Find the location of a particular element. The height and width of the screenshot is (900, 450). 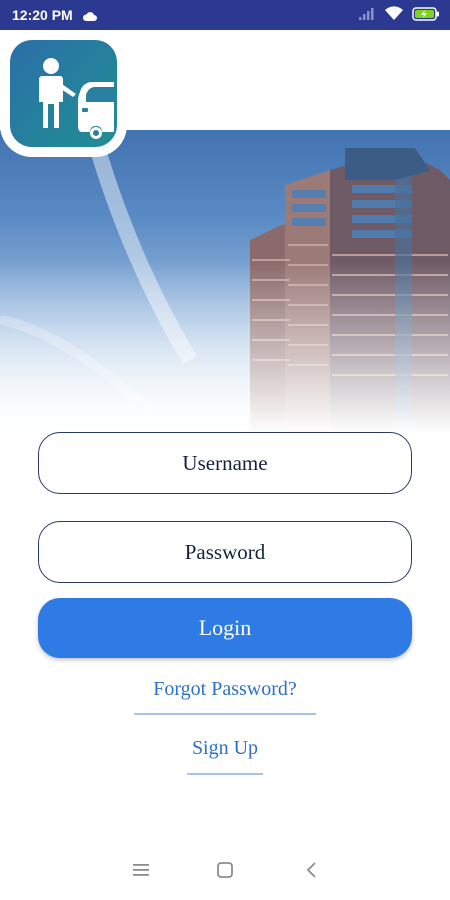

signal-icon is located at coordinates (367, 15).